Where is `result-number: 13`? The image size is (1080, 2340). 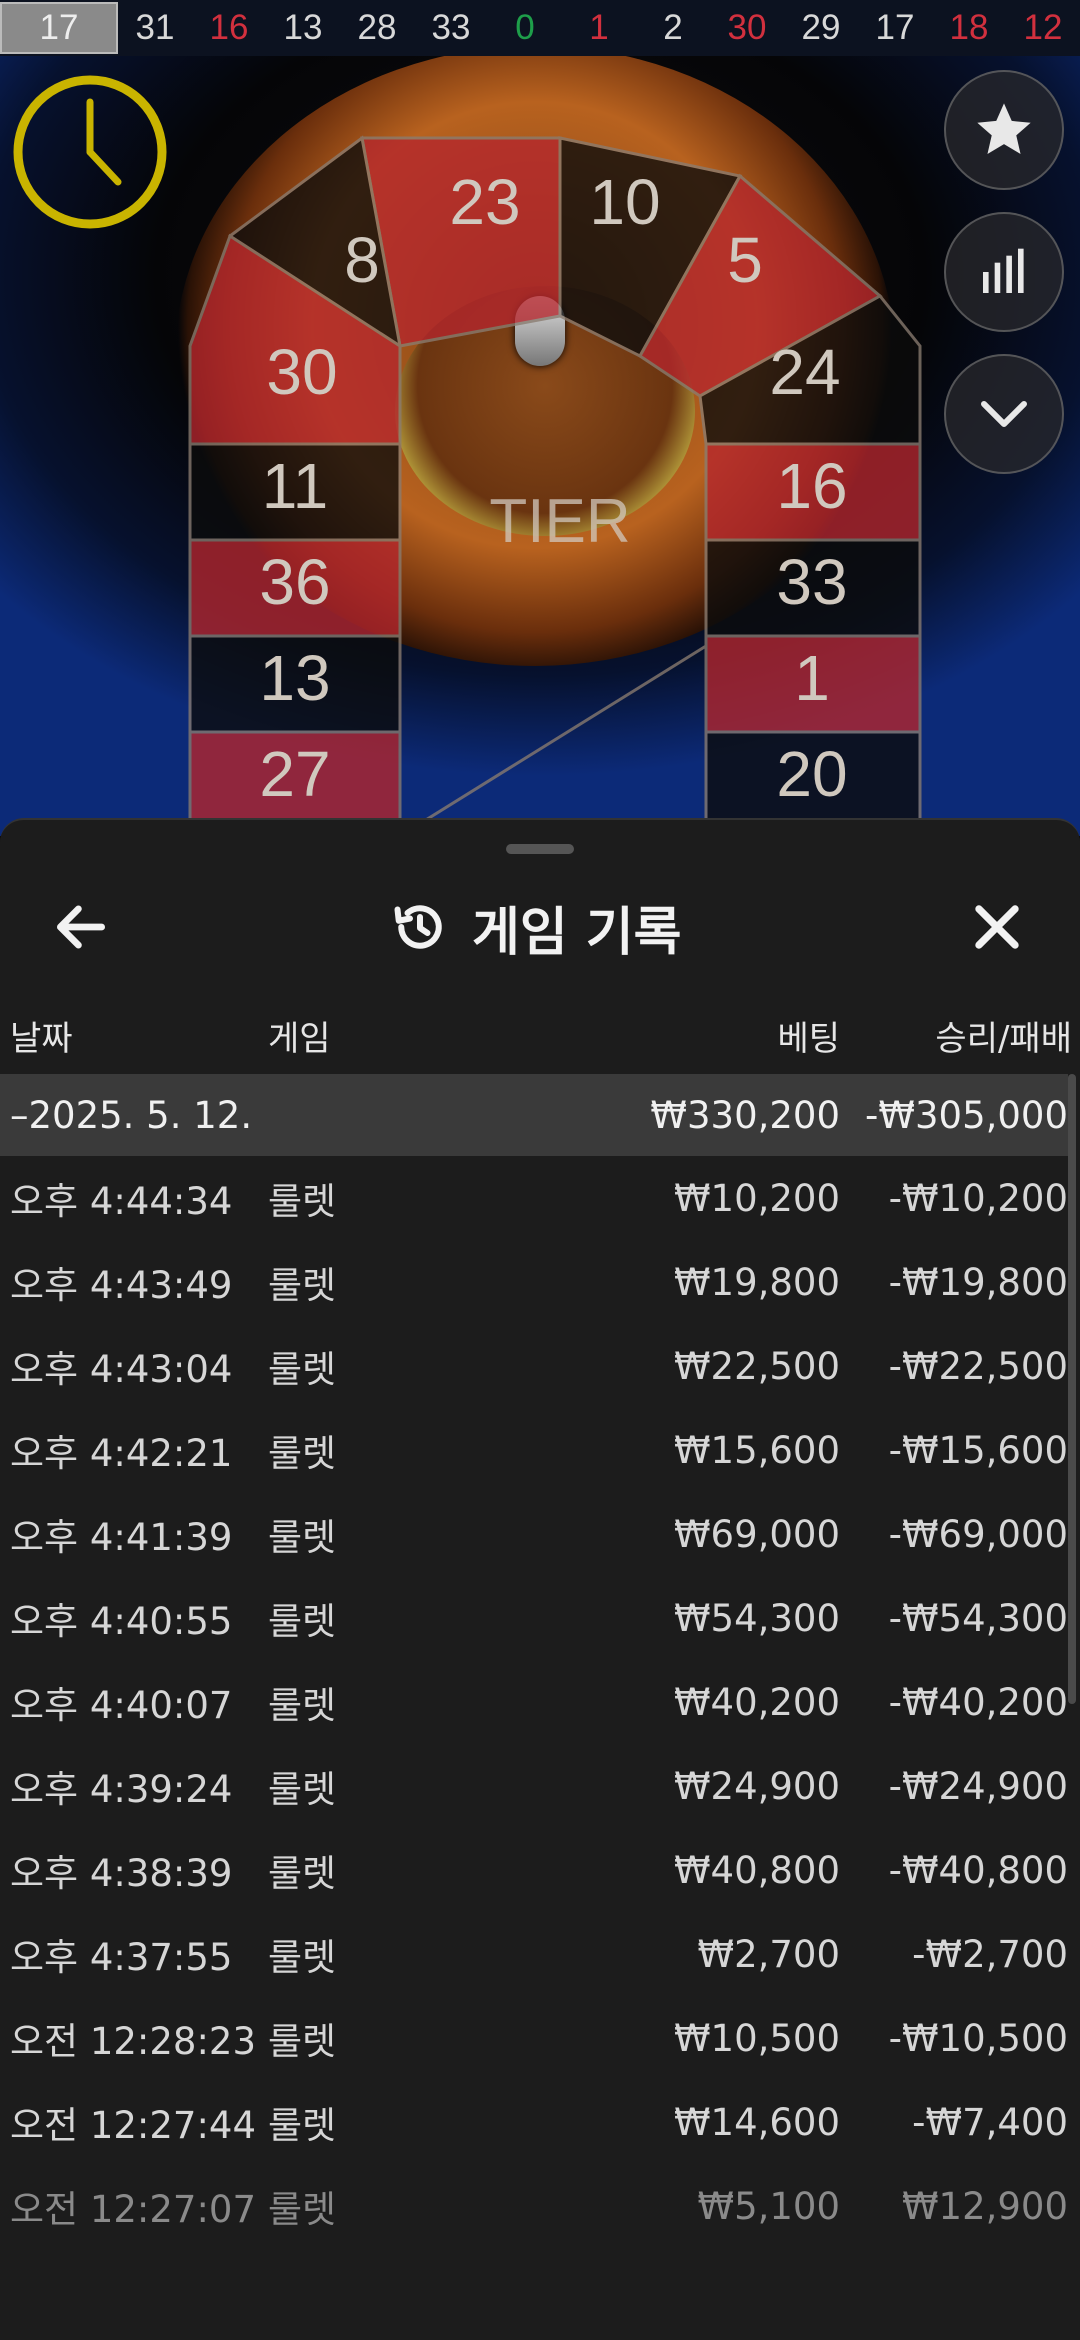 result-number: 13 is located at coordinates (303, 27).